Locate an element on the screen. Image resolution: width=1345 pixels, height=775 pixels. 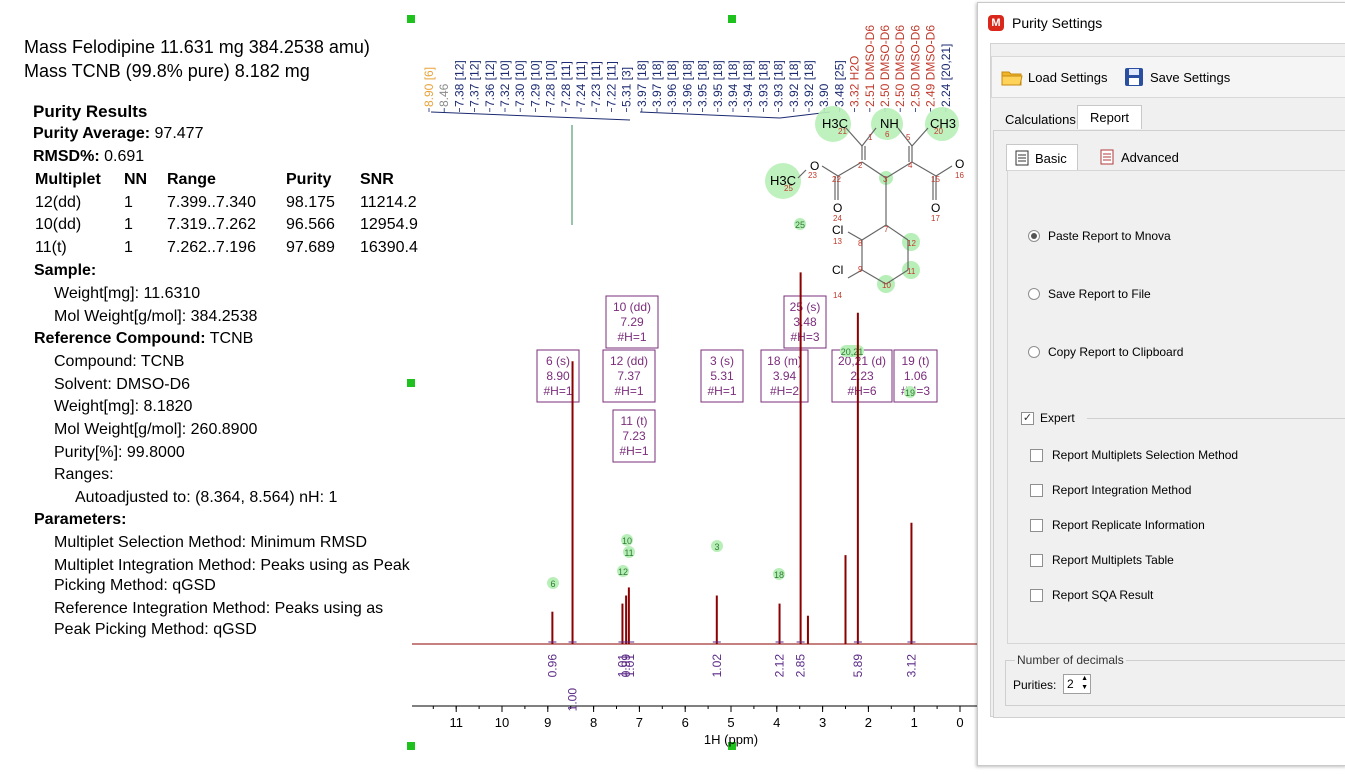
peak-label: 5.31 [3] is located at coordinates (627, 87).